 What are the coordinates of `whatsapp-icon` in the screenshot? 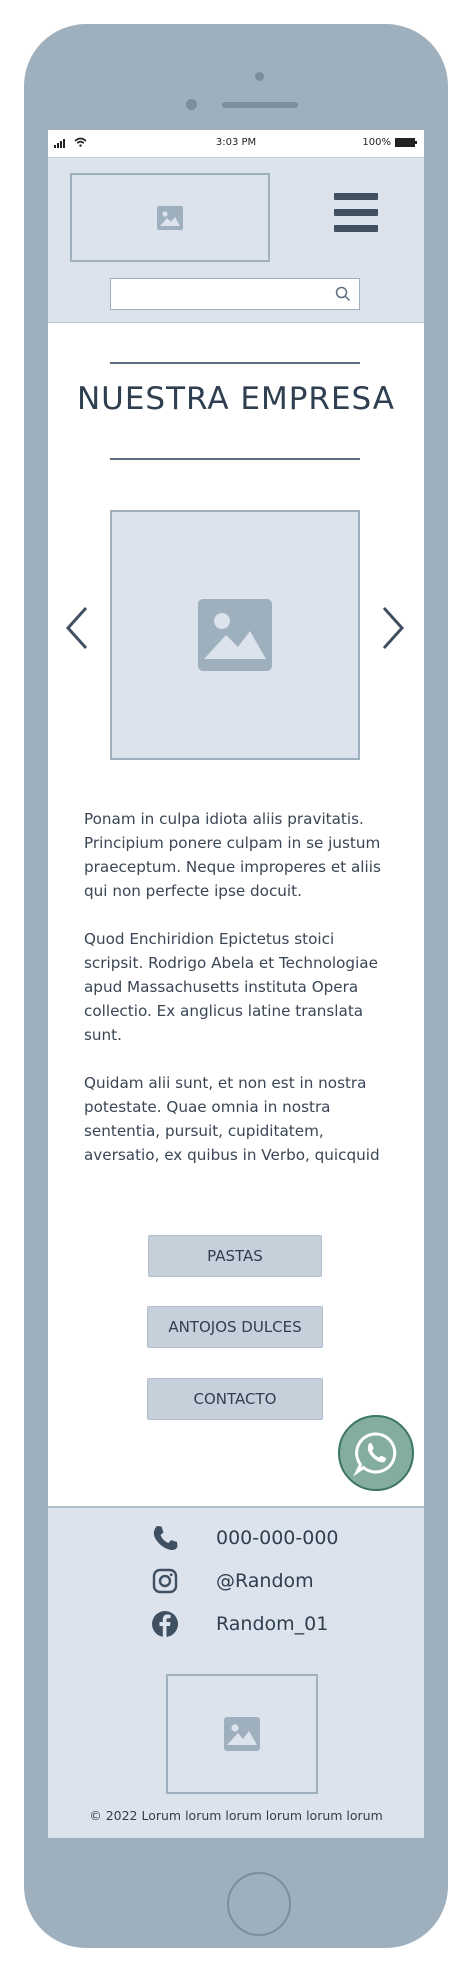 It's located at (375, 1454).